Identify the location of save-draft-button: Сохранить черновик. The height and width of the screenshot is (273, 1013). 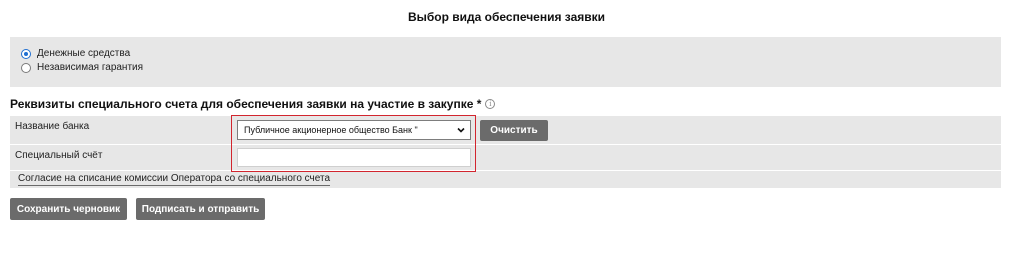
(68, 209).